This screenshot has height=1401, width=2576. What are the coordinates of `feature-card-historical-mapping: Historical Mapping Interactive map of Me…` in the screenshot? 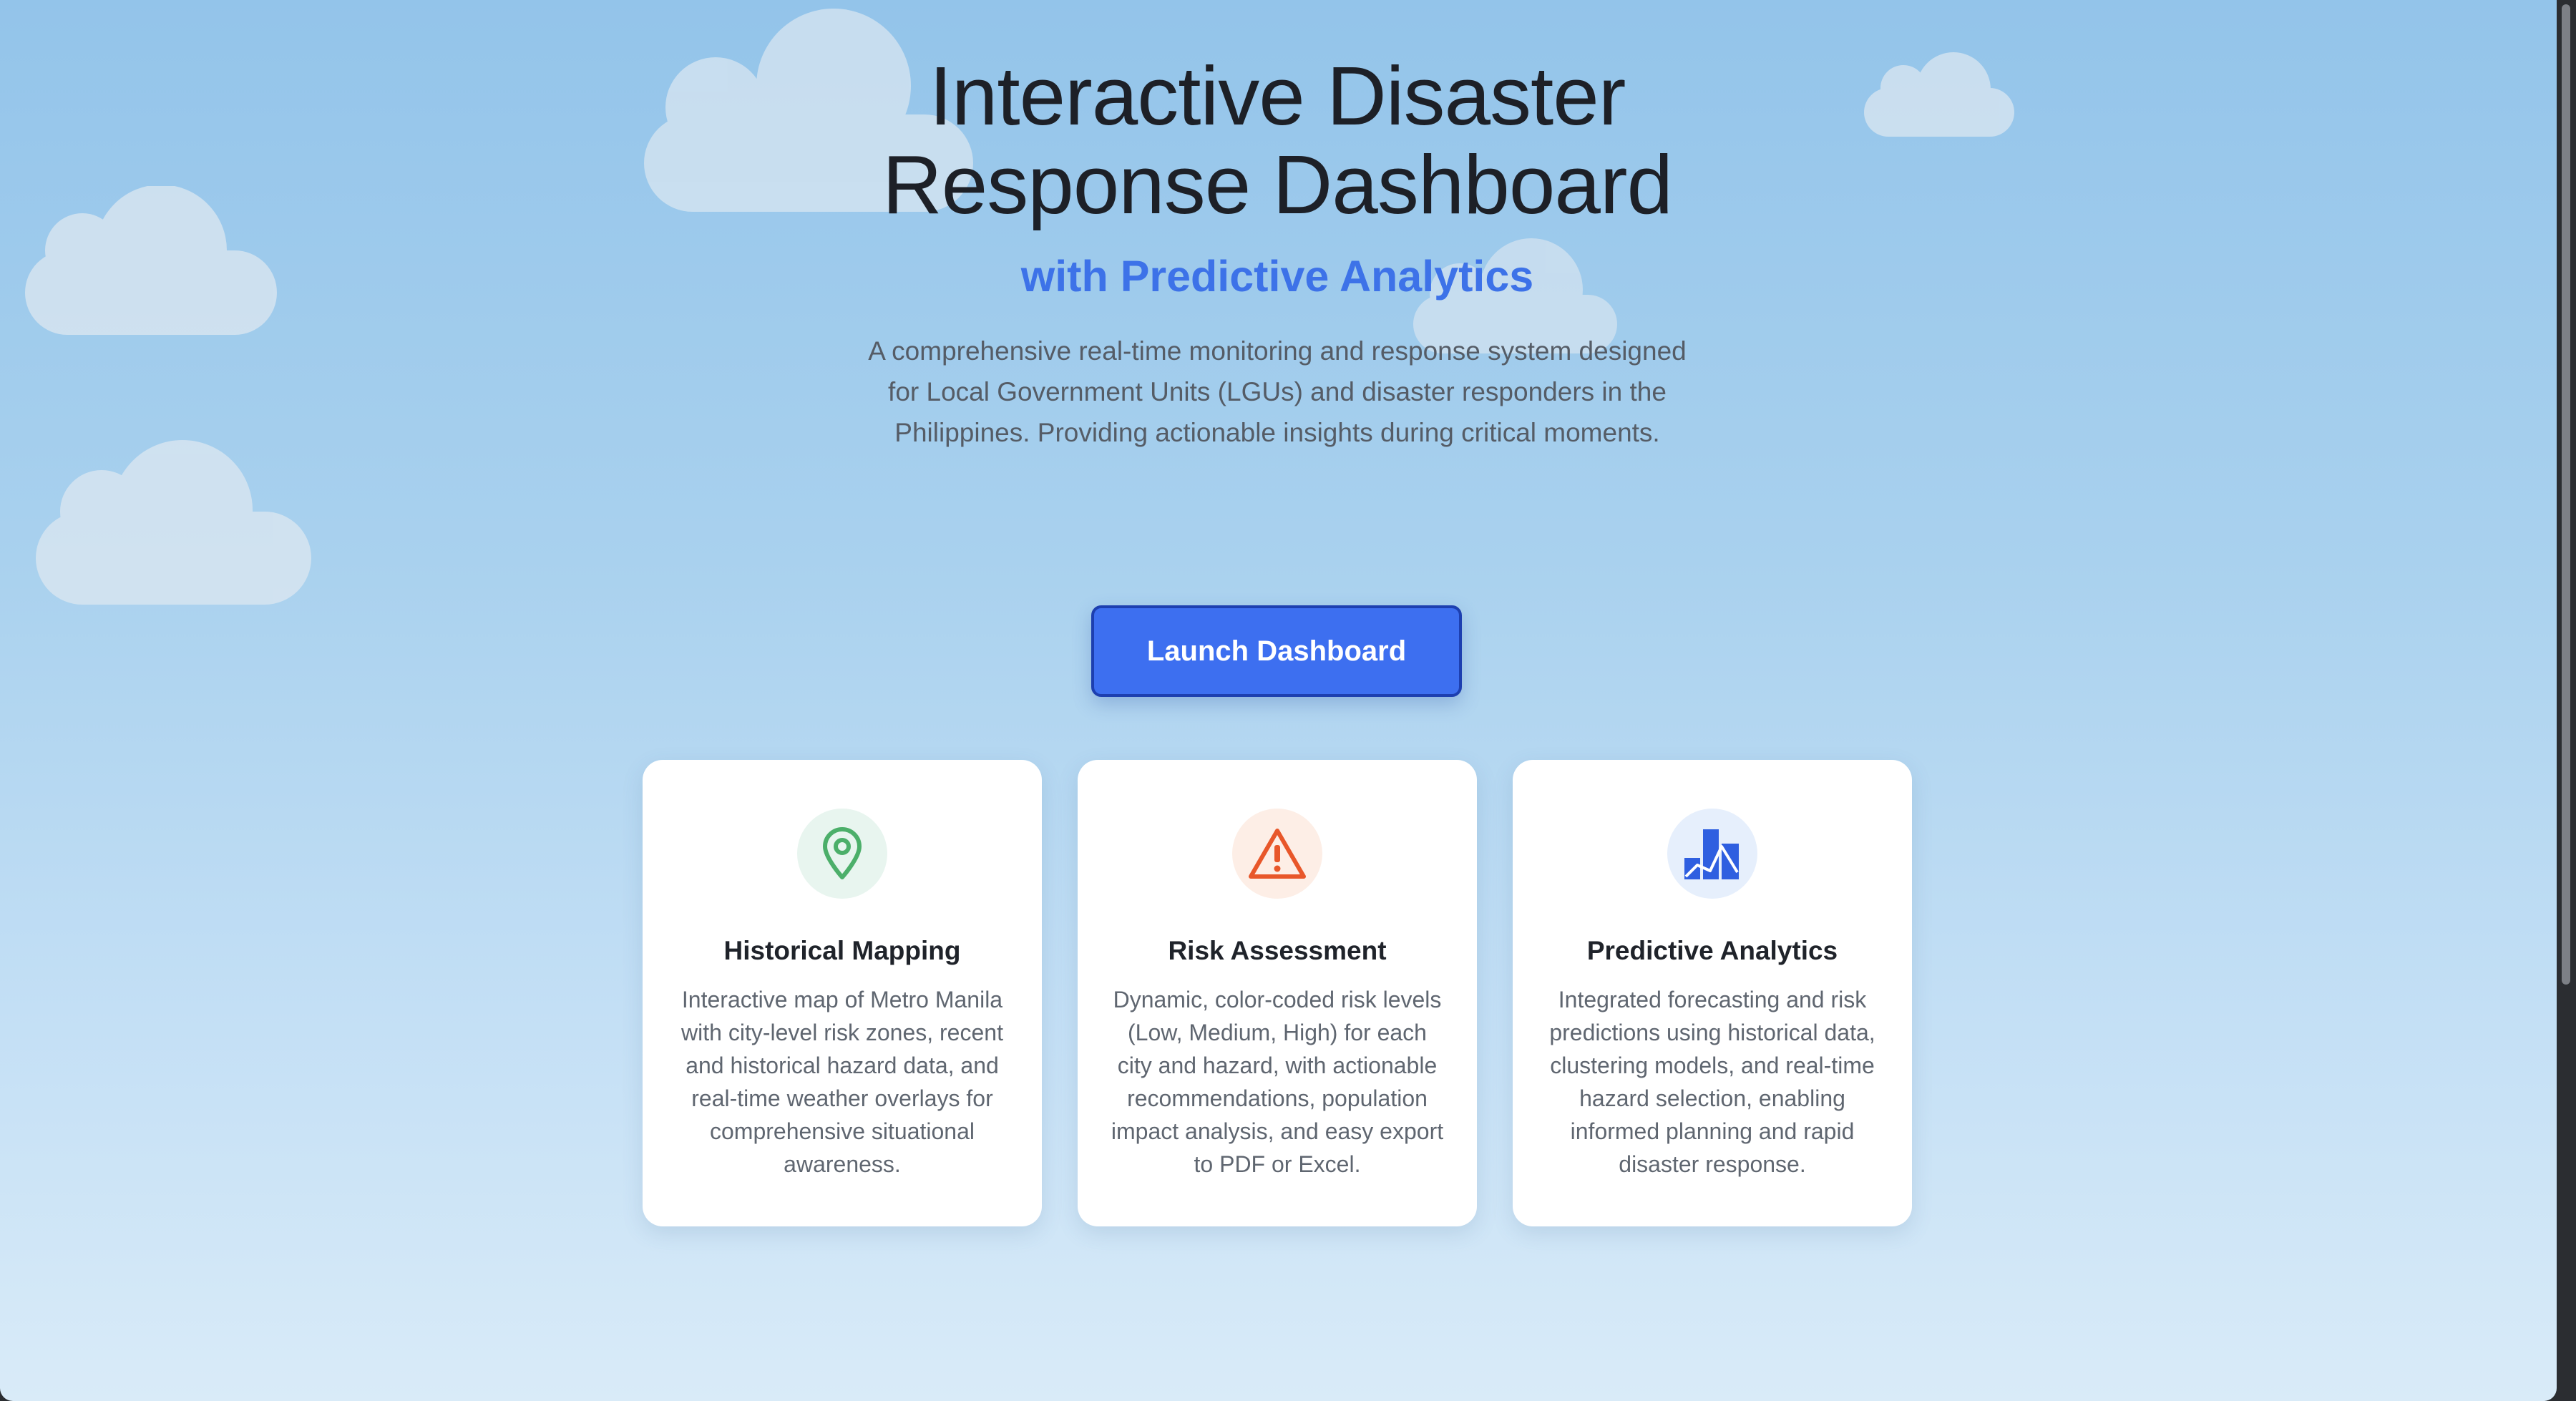 It's located at (842, 993).